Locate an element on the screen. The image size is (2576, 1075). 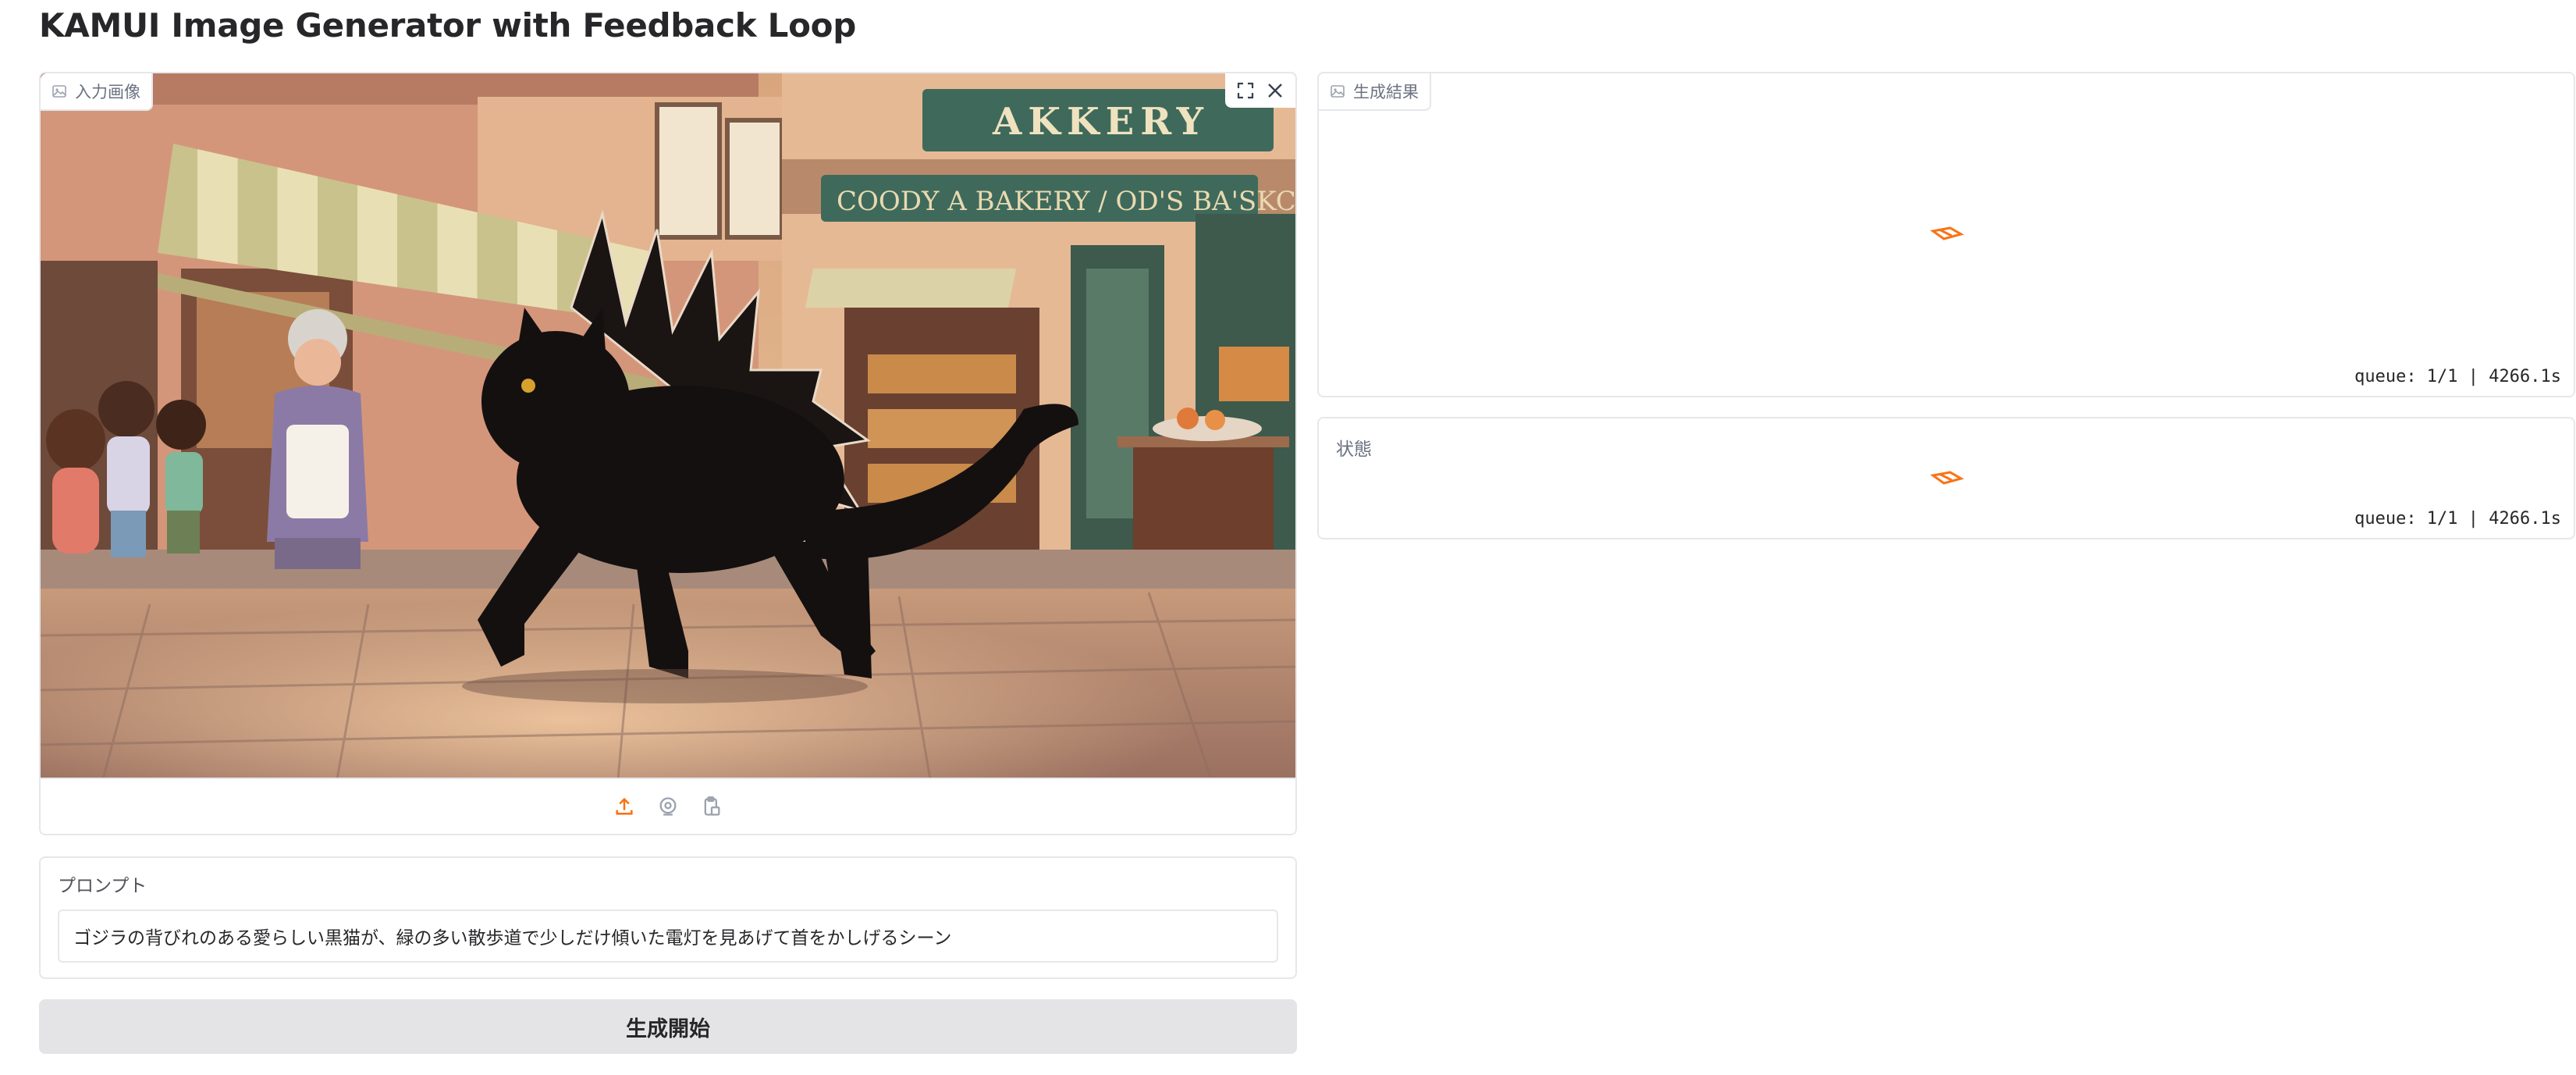
image-source-bar is located at coordinates (668, 806).